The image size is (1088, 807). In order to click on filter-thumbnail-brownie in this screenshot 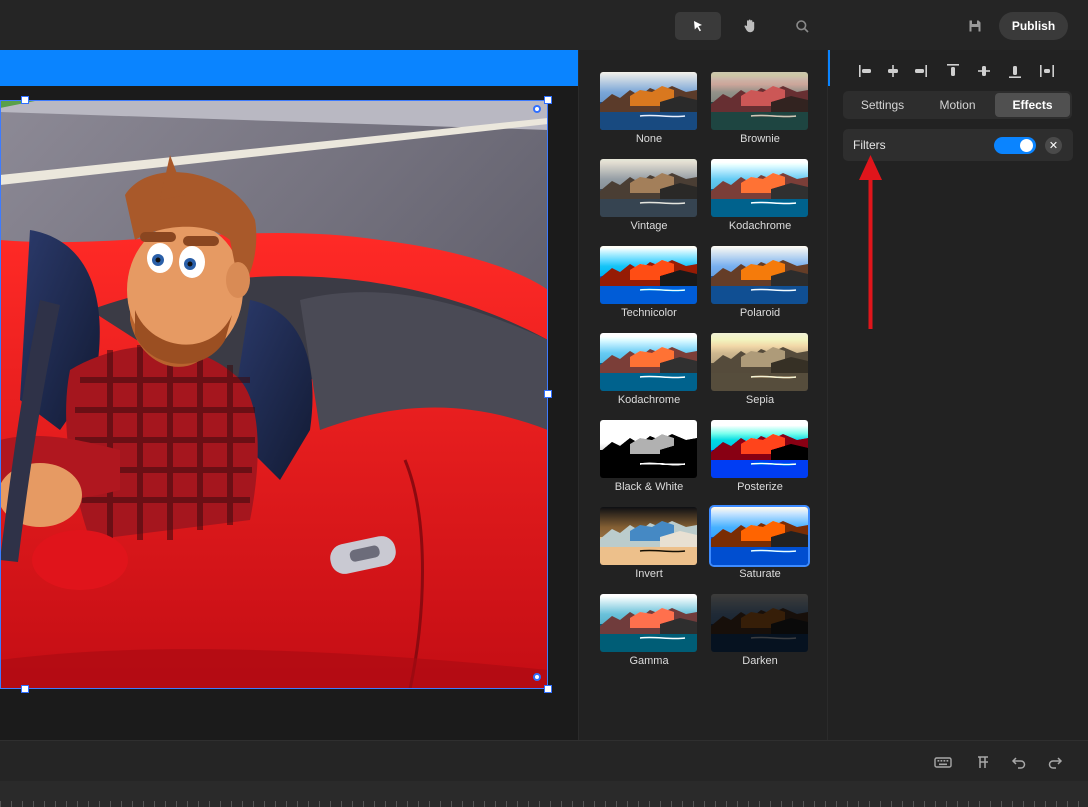, I will do `click(759, 101)`.